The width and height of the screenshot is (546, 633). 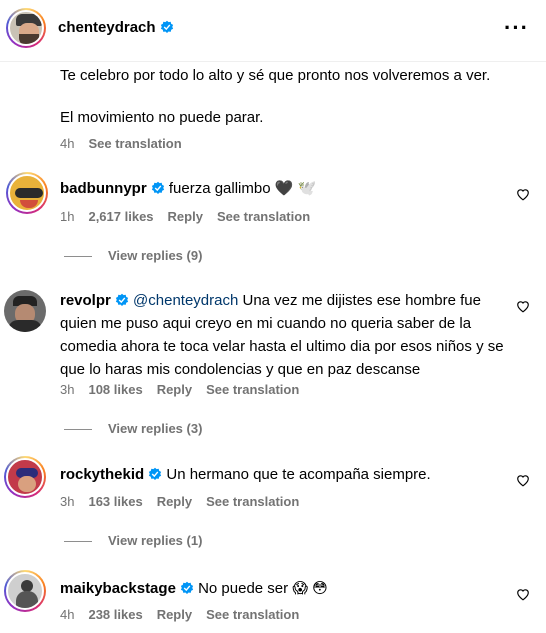 I want to click on view-replies-label: View replies (1), so click(x=155, y=540).